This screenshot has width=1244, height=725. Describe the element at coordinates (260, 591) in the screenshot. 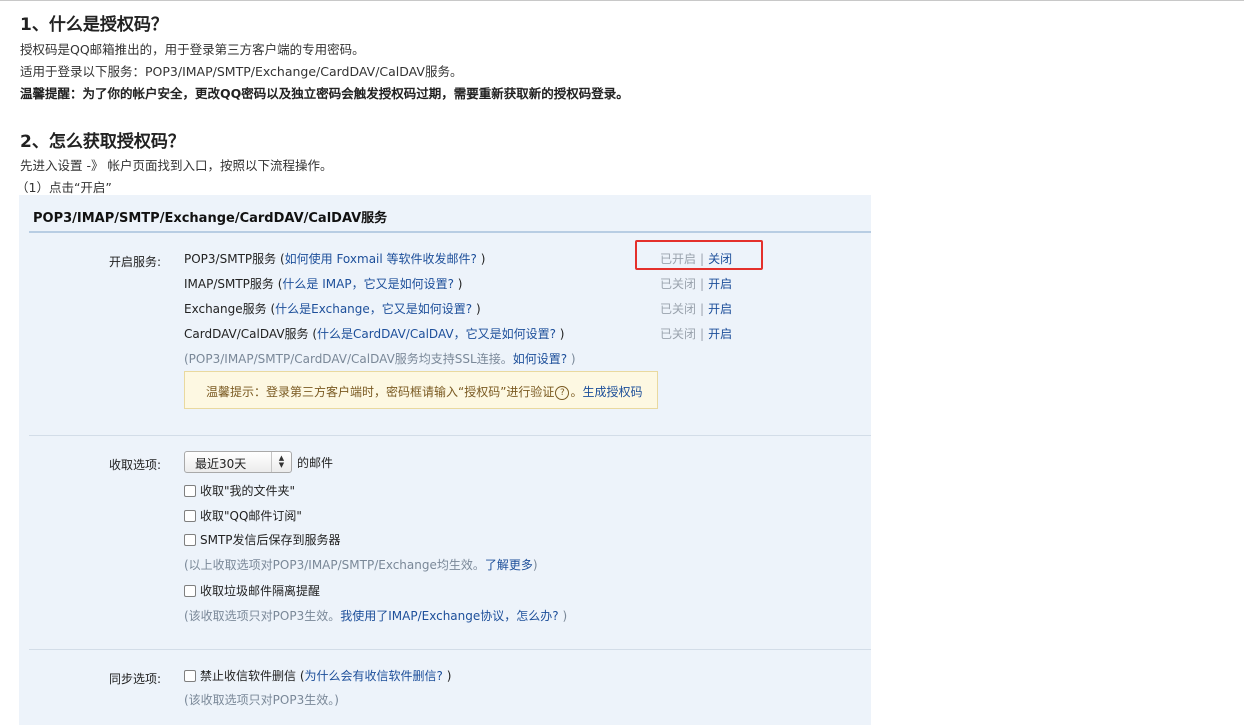

I see `checkbox-label: 收取垃圾邮件隔离提醒` at that location.